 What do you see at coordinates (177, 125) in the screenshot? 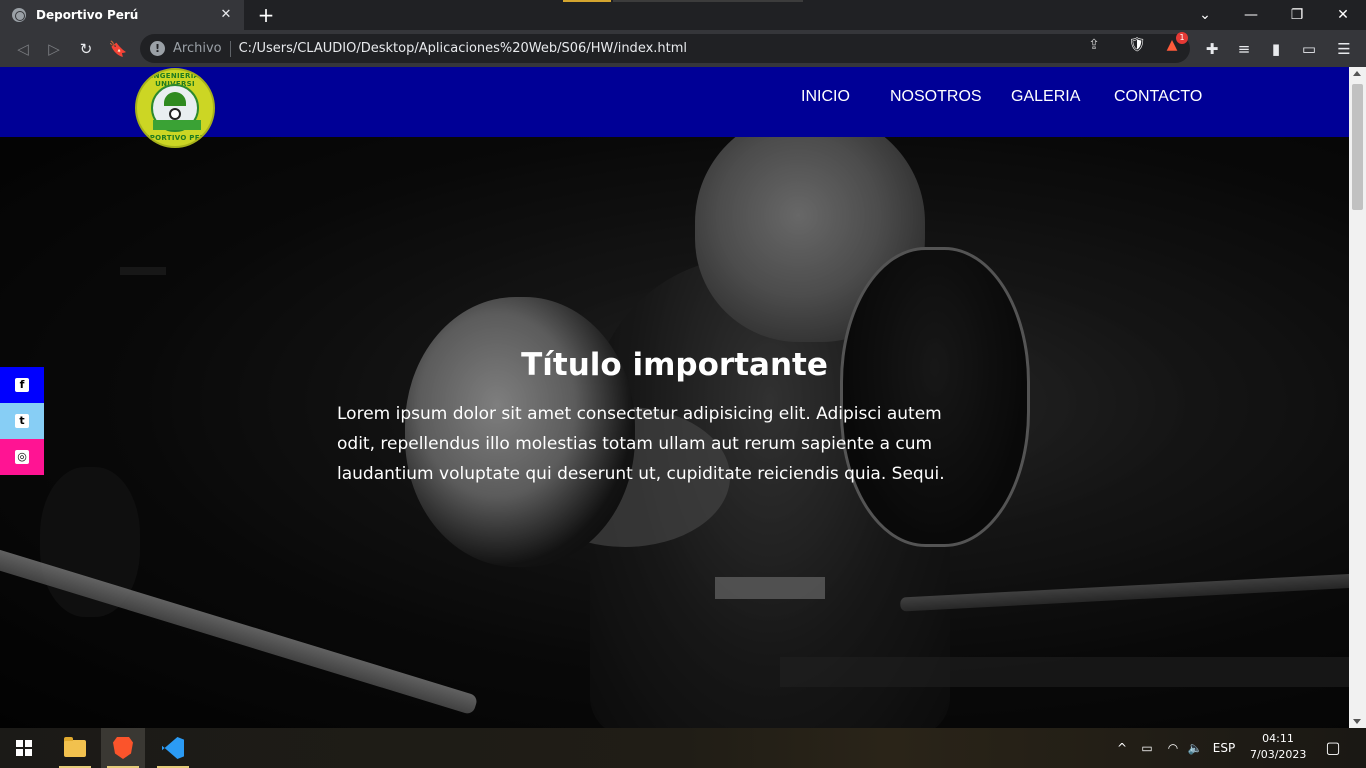
I see `grass-graphic` at bounding box center [177, 125].